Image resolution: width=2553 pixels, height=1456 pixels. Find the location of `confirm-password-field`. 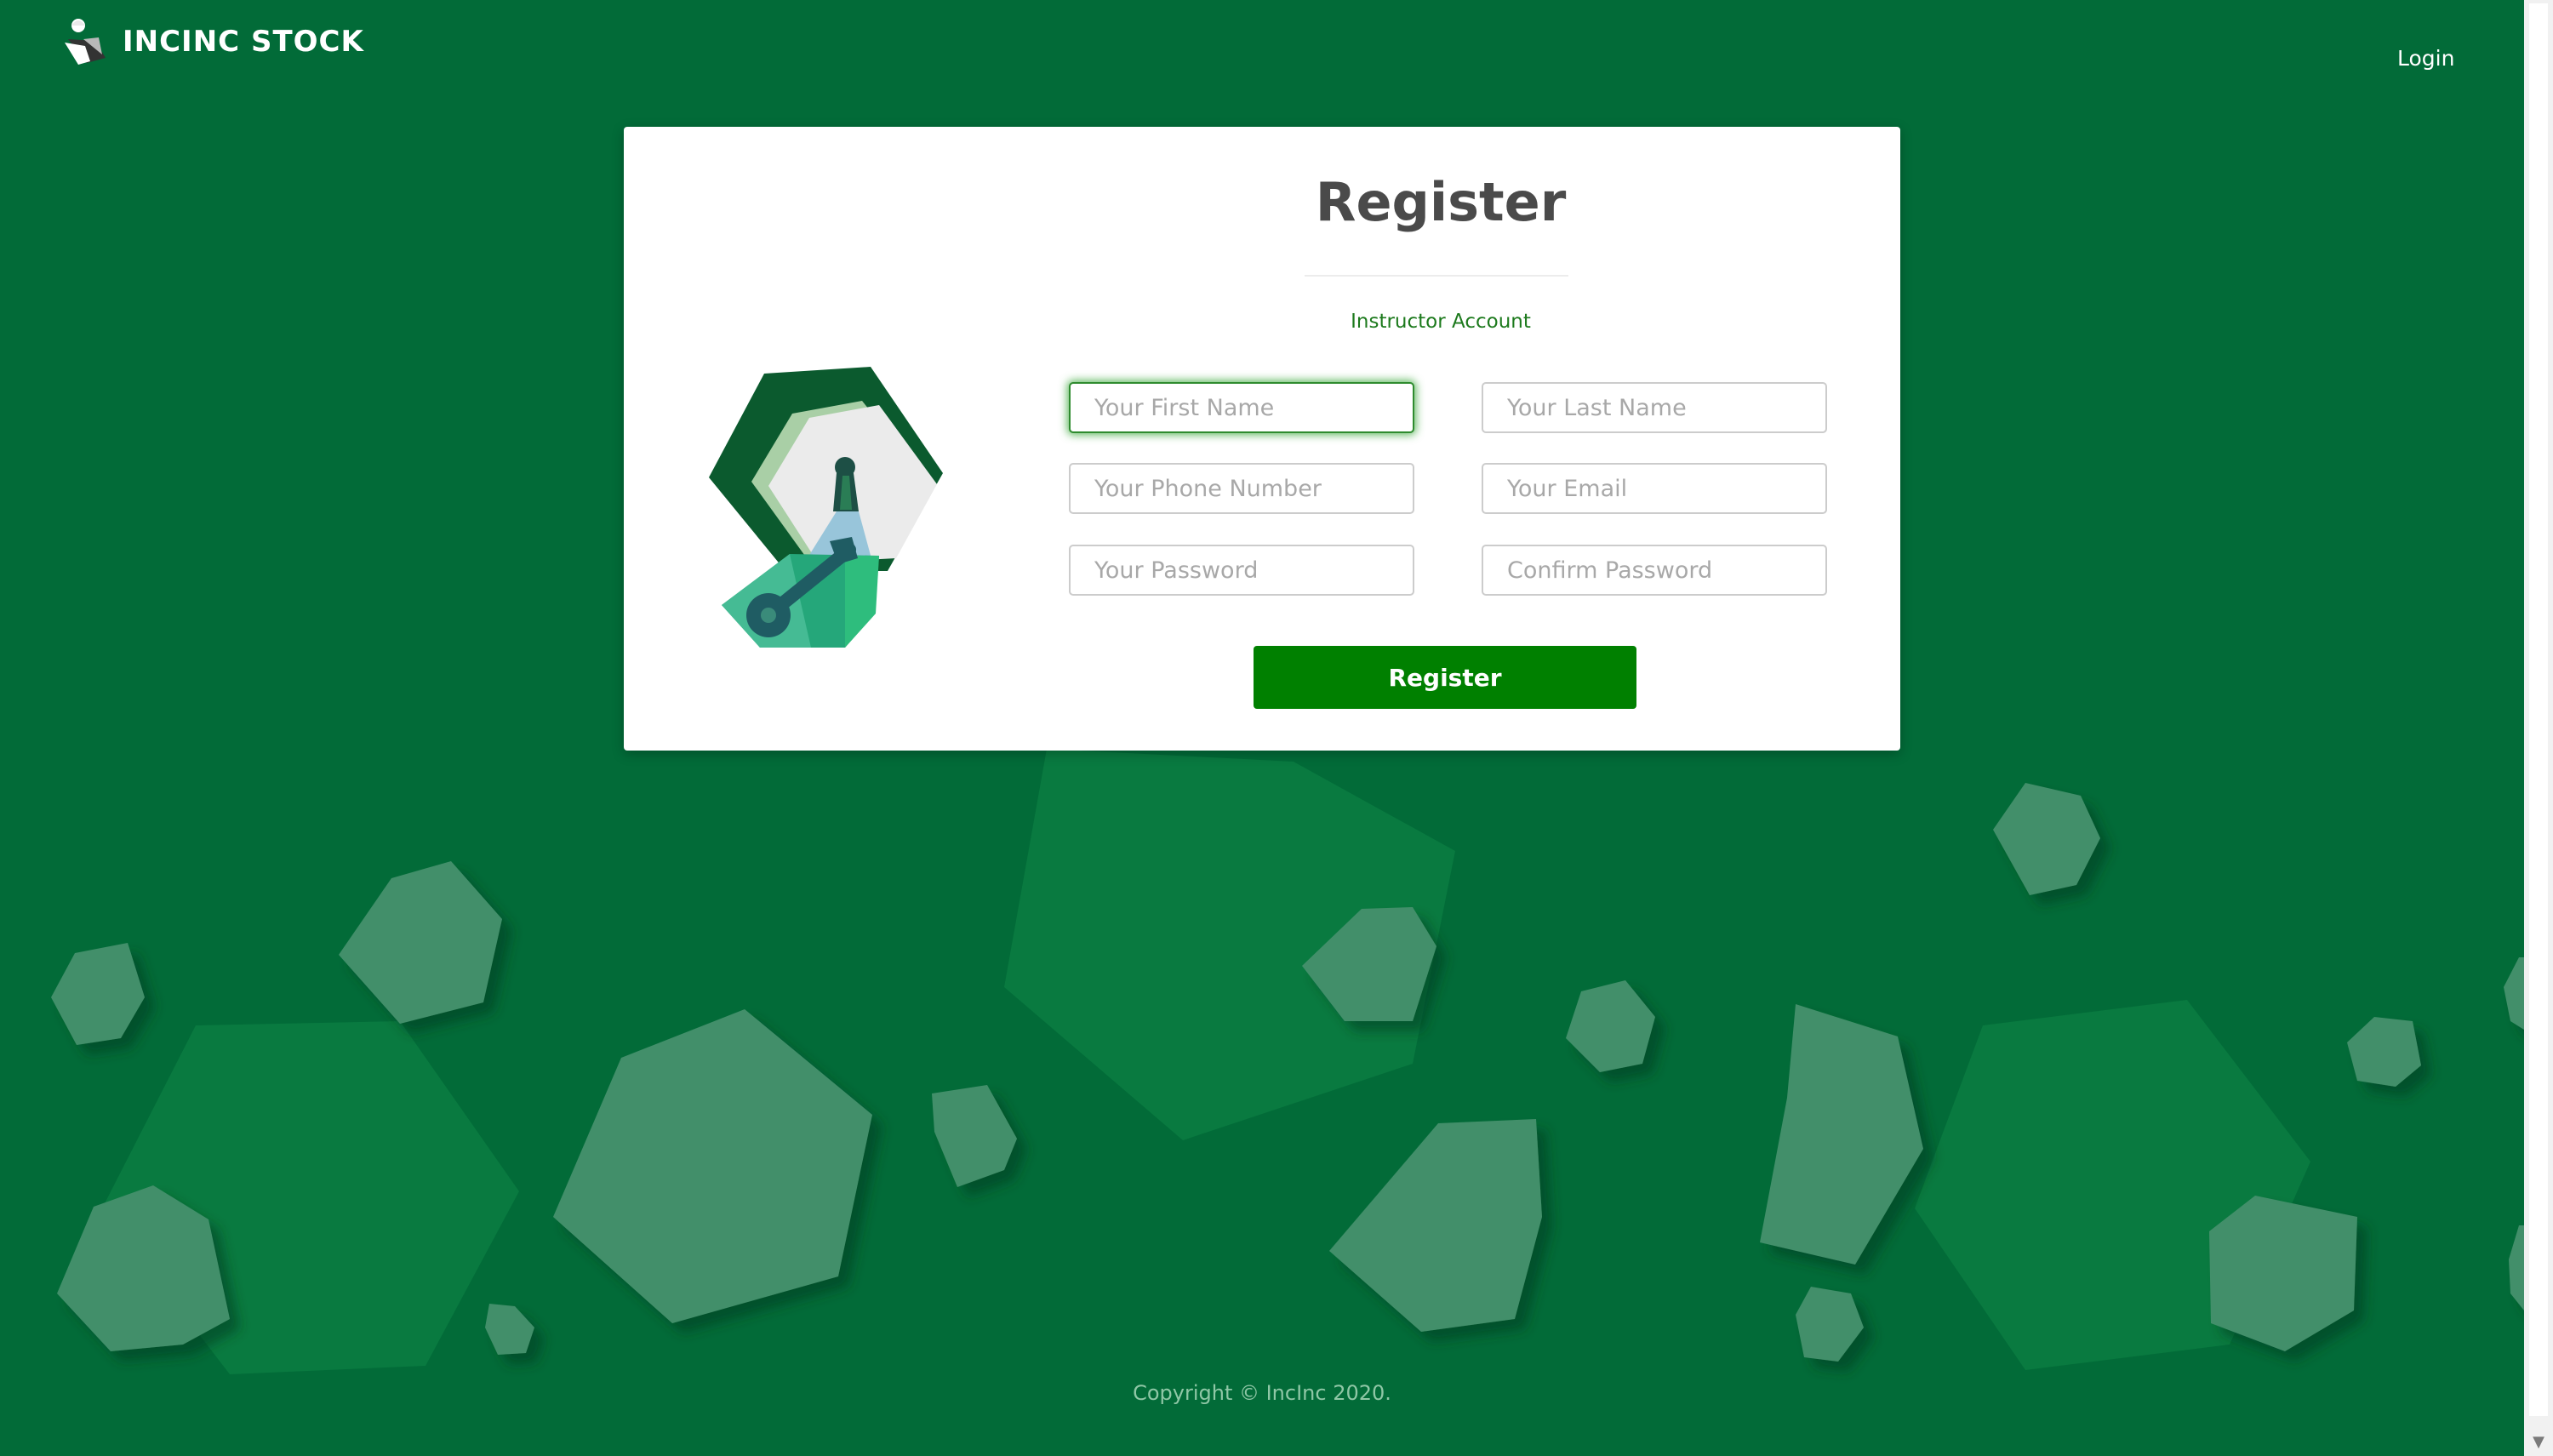

confirm-password-field is located at coordinates (1654, 570).